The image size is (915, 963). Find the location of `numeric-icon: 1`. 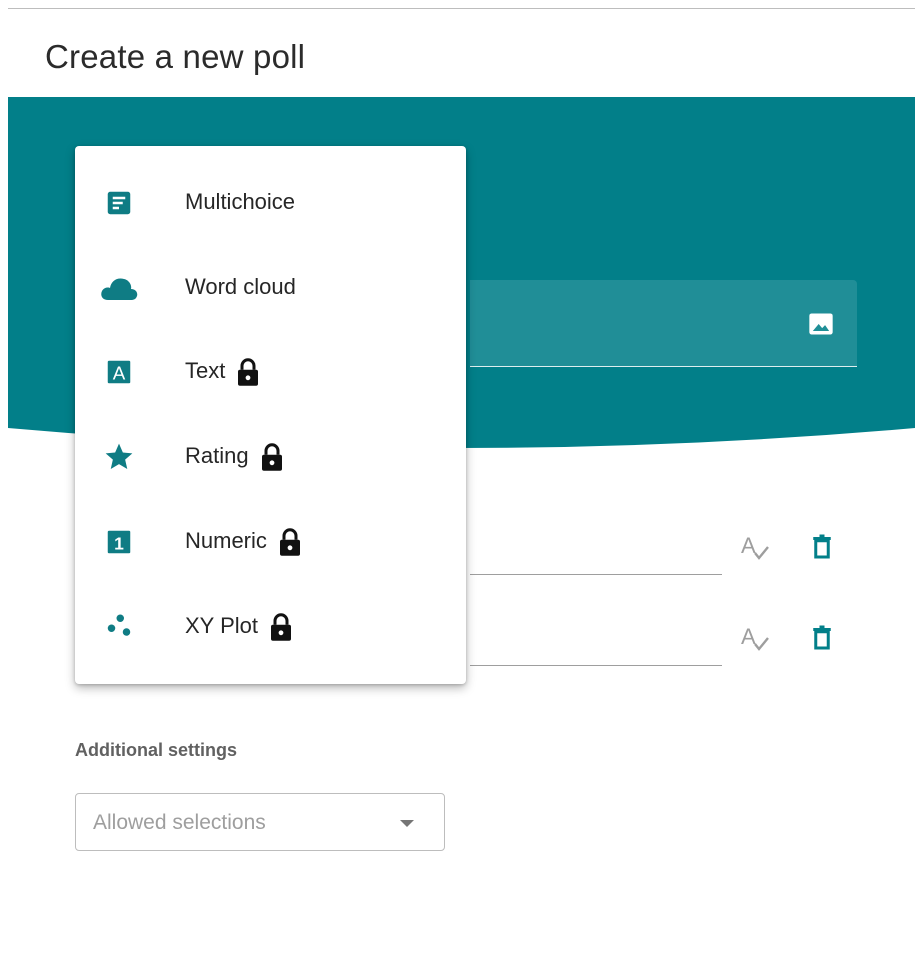

numeric-icon: 1 is located at coordinates (119, 542).